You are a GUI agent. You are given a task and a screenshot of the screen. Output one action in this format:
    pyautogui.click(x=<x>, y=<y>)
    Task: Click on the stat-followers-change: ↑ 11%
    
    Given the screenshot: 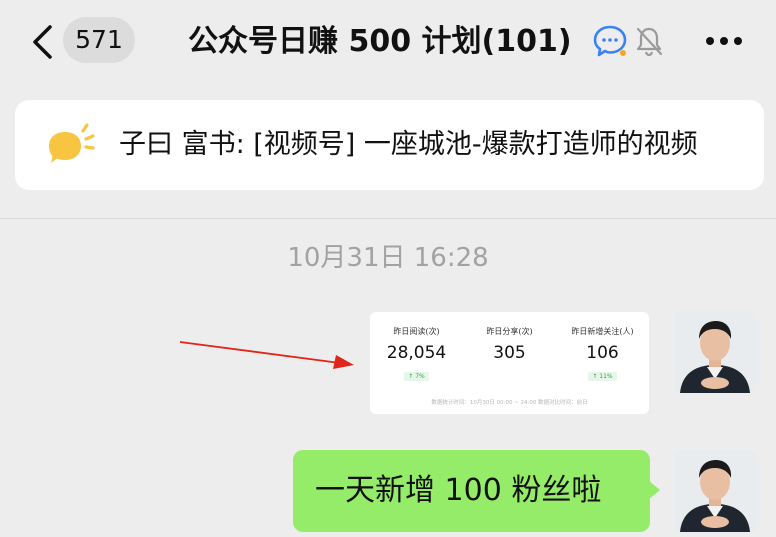 What is the action you would take?
    pyautogui.click(x=602, y=376)
    